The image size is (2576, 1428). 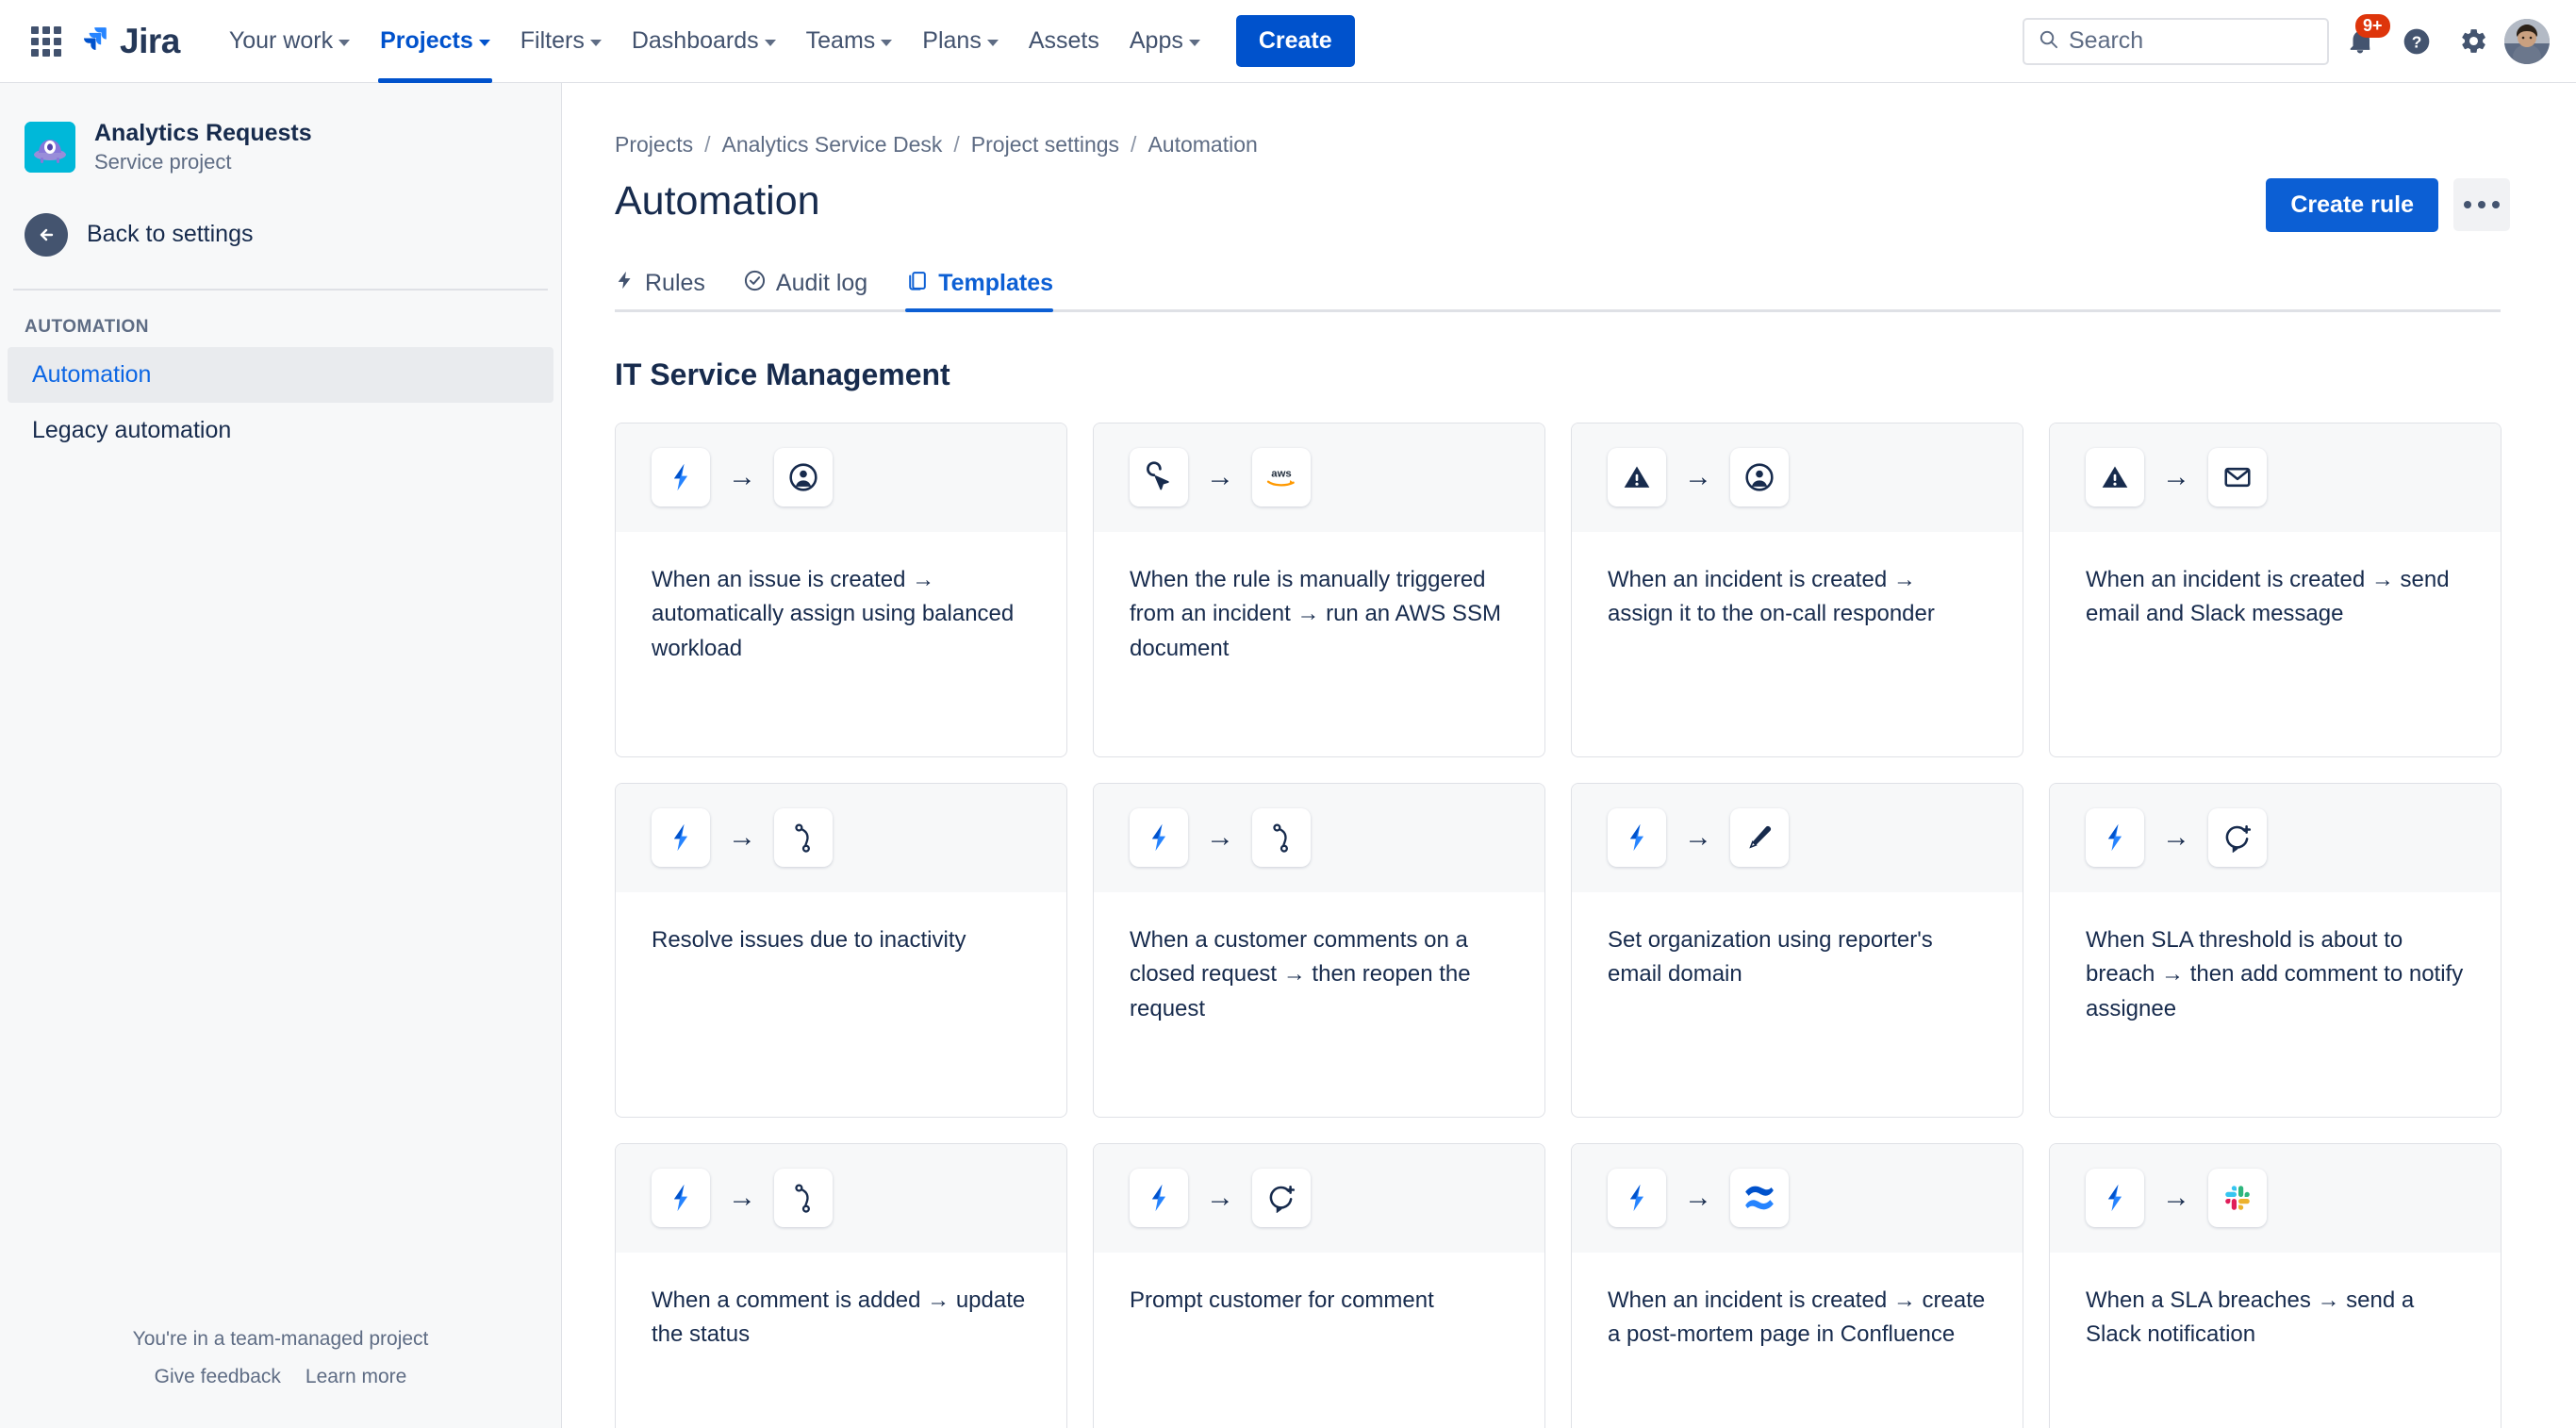 I want to click on template-card-body: Prompt customer for comment, so click(x=1319, y=1285).